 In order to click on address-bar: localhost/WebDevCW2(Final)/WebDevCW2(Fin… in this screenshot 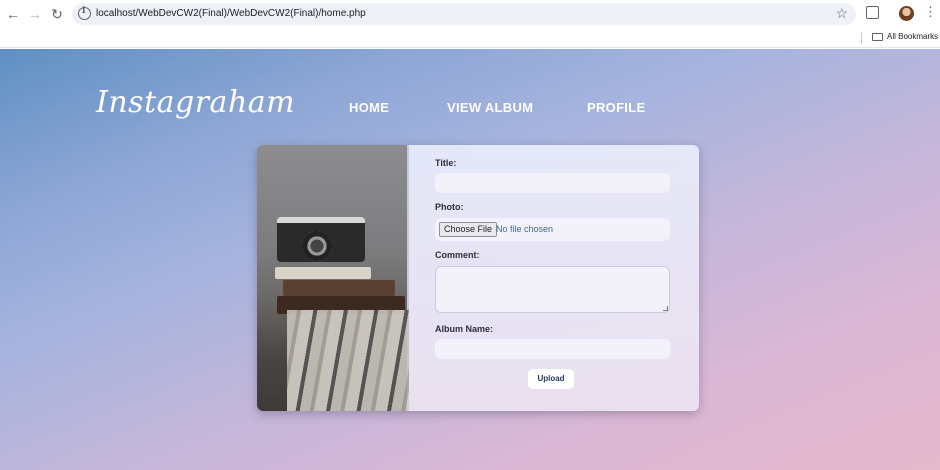, I will do `click(464, 14)`.